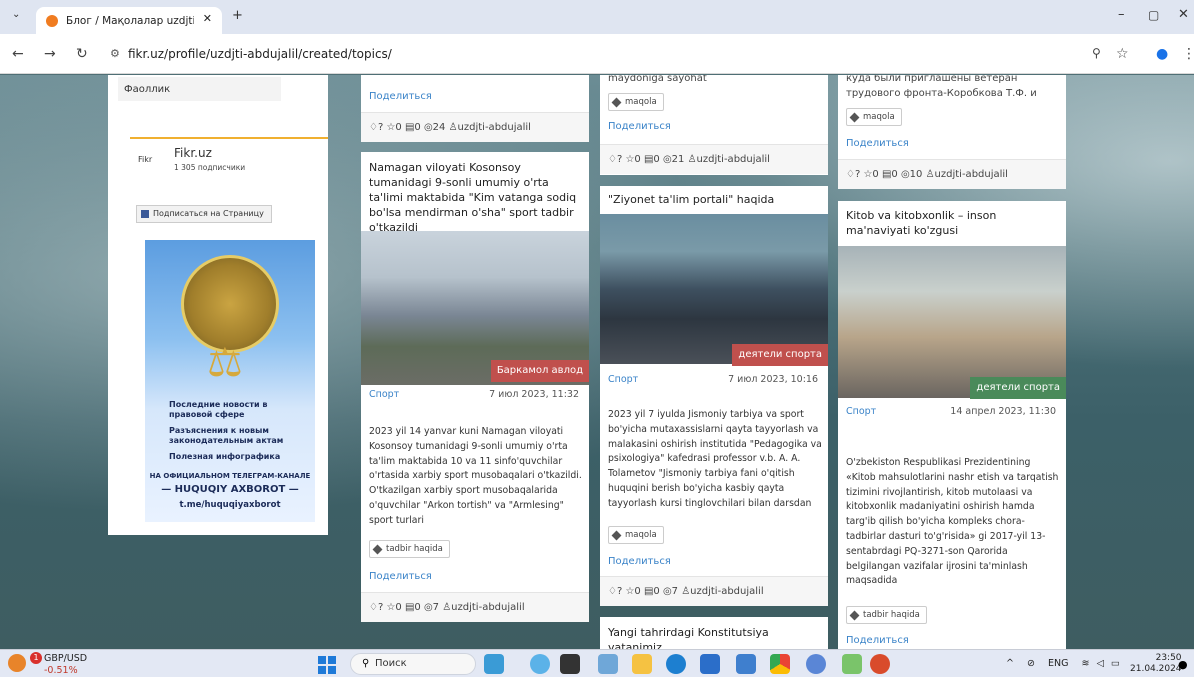  What do you see at coordinates (61, 670) in the screenshot?
I see `widget-value: -0.51%` at bounding box center [61, 670].